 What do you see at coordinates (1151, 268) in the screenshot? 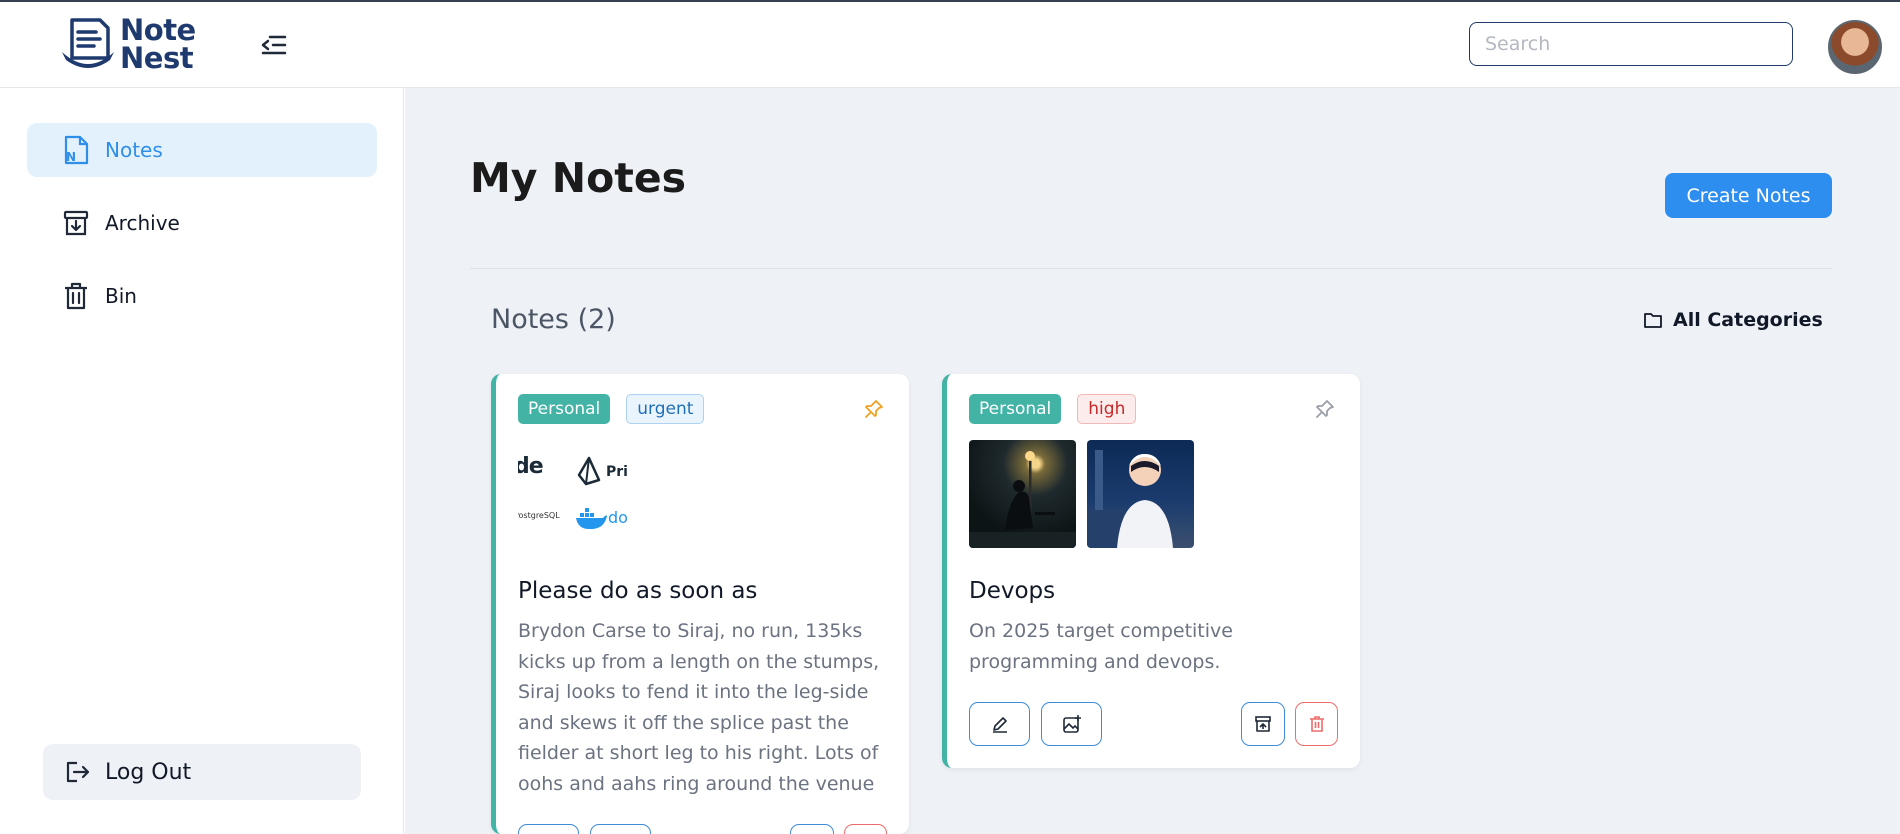
I see `header-divider` at bounding box center [1151, 268].